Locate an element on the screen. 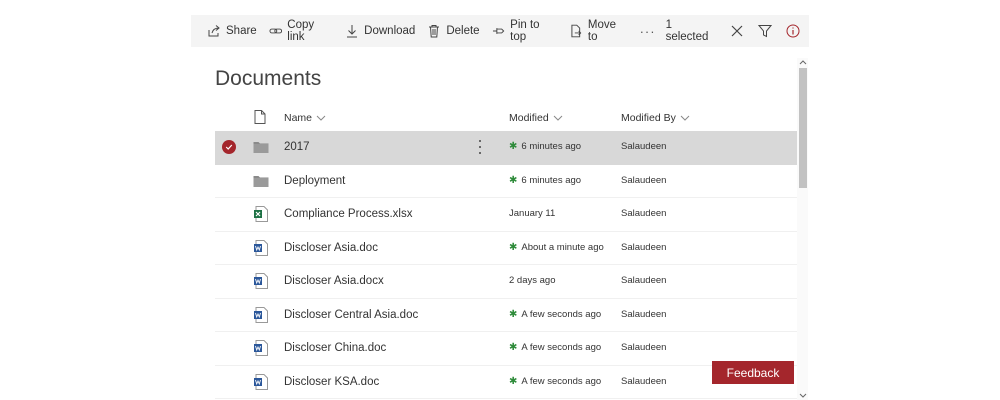 The height and width of the screenshot is (400, 1000). page-title: Documents is located at coordinates (268, 78).